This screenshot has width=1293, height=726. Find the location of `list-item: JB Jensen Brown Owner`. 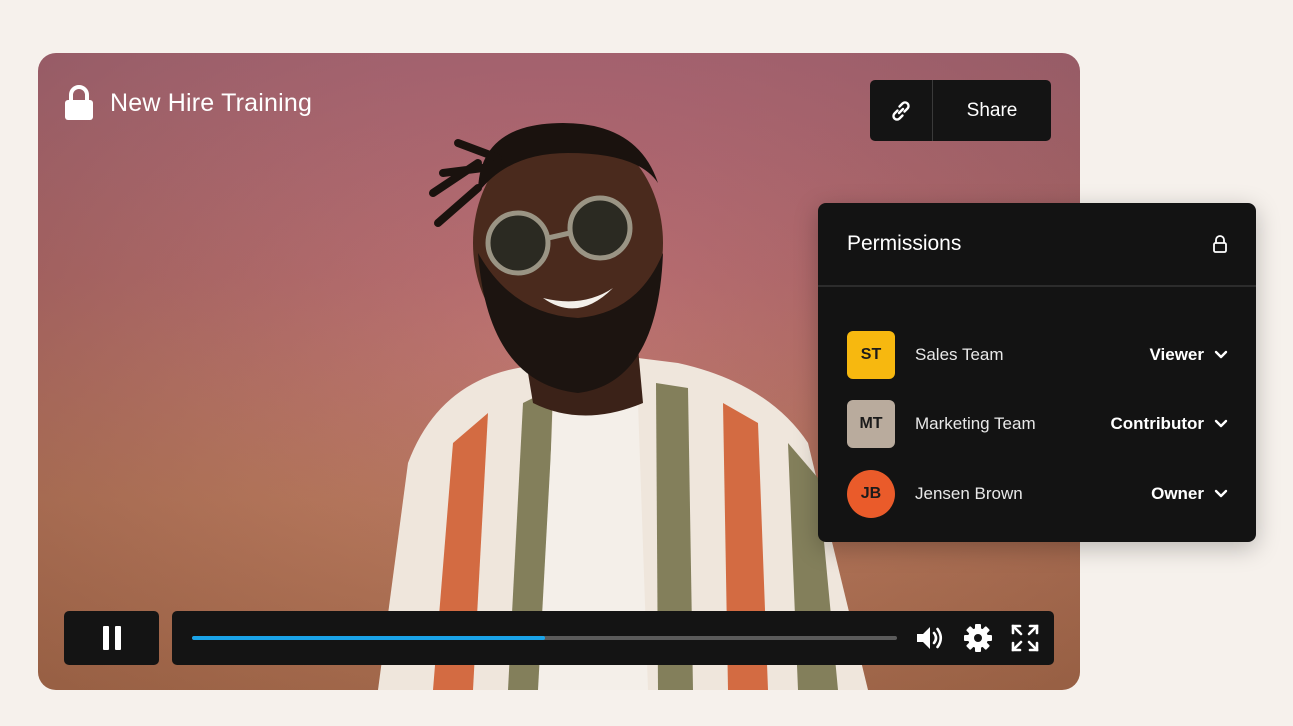

list-item: JB Jensen Brown Owner is located at coordinates (1037, 494).